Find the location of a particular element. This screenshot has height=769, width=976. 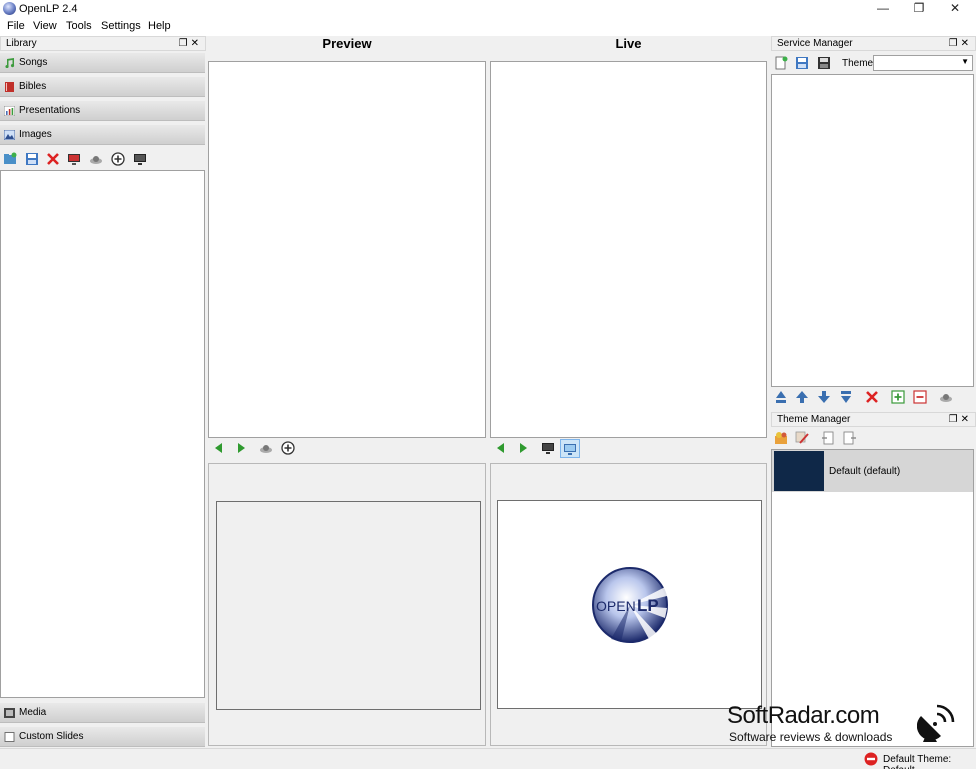

delete-icon is located at coordinates (53, 159).